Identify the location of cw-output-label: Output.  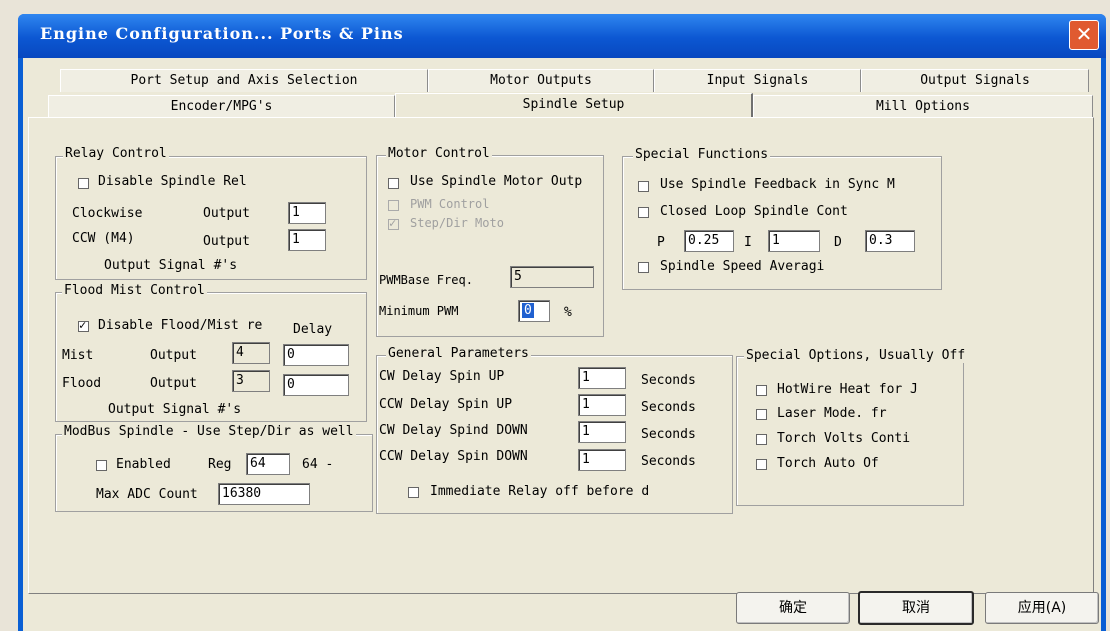
(226, 213).